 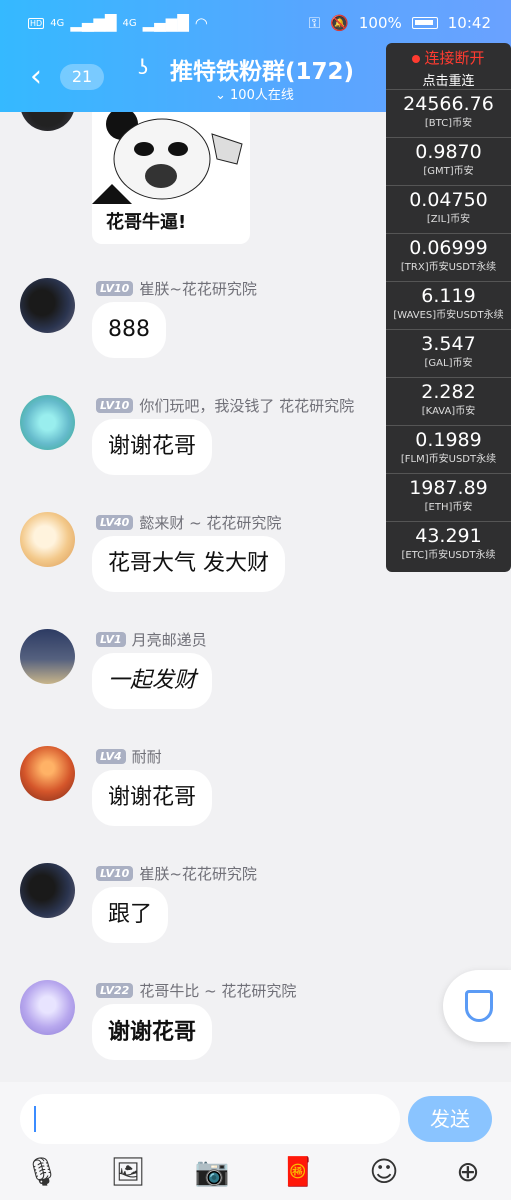 What do you see at coordinates (217, 990) in the screenshot?
I see `sender-name: 花哥牛比 ~ 花花研究院` at bounding box center [217, 990].